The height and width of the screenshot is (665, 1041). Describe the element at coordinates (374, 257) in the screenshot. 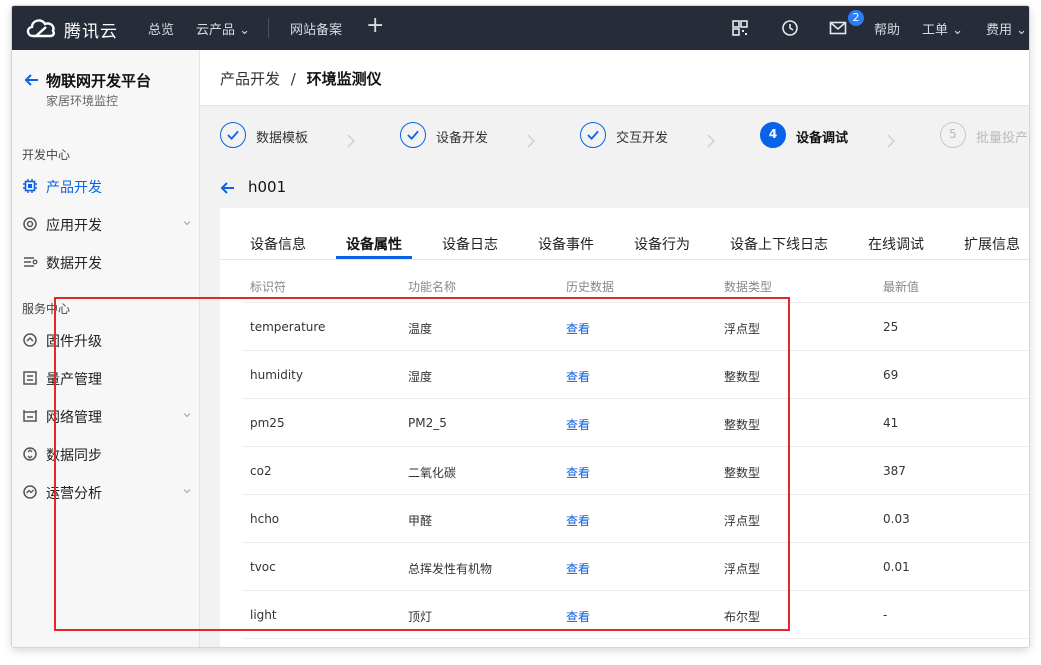

I see `active-tab-indicator` at that location.